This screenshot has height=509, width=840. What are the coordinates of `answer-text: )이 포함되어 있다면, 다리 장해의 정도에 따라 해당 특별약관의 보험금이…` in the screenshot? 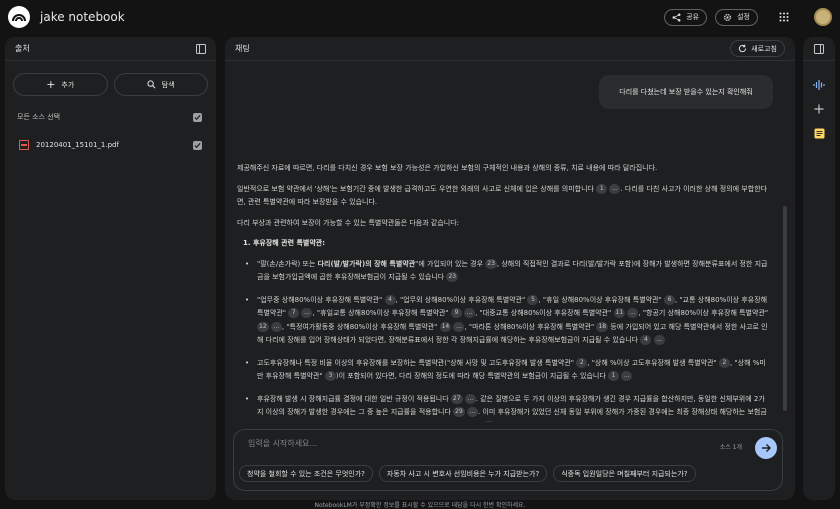 It's located at (470, 376).